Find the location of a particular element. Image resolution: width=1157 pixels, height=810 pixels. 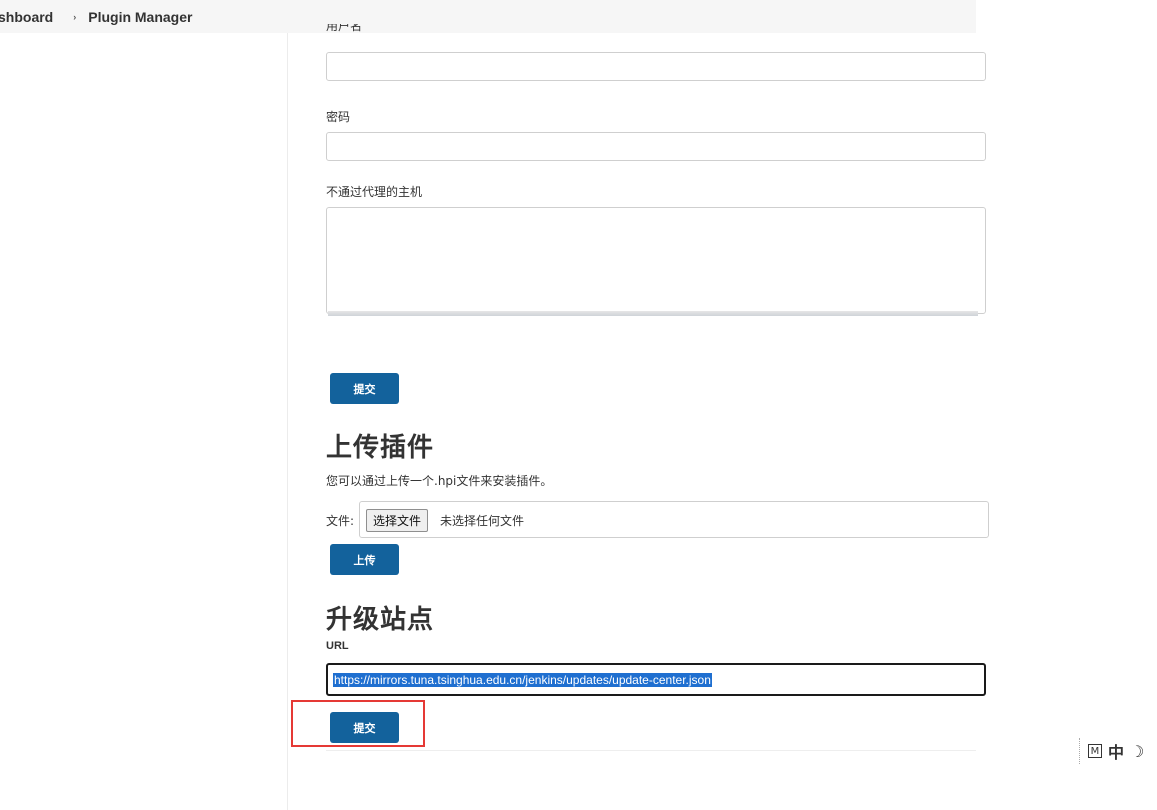

ime-toolbar: M 中 ☽ is located at coordinates (1118, 751).